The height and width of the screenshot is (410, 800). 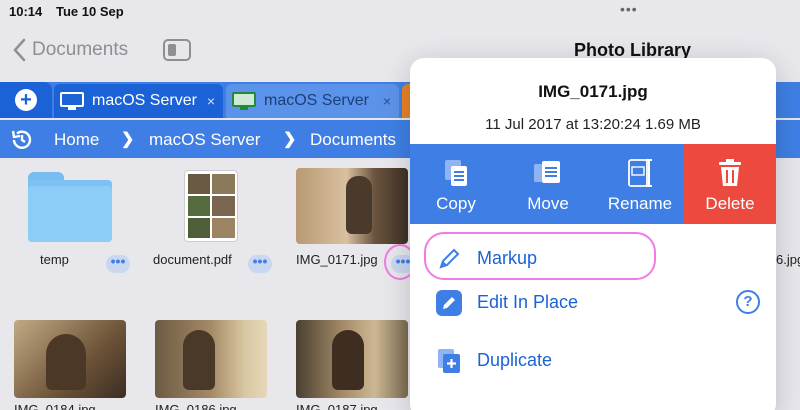 I want to click on edit-icon, so click(x=449, y=303).